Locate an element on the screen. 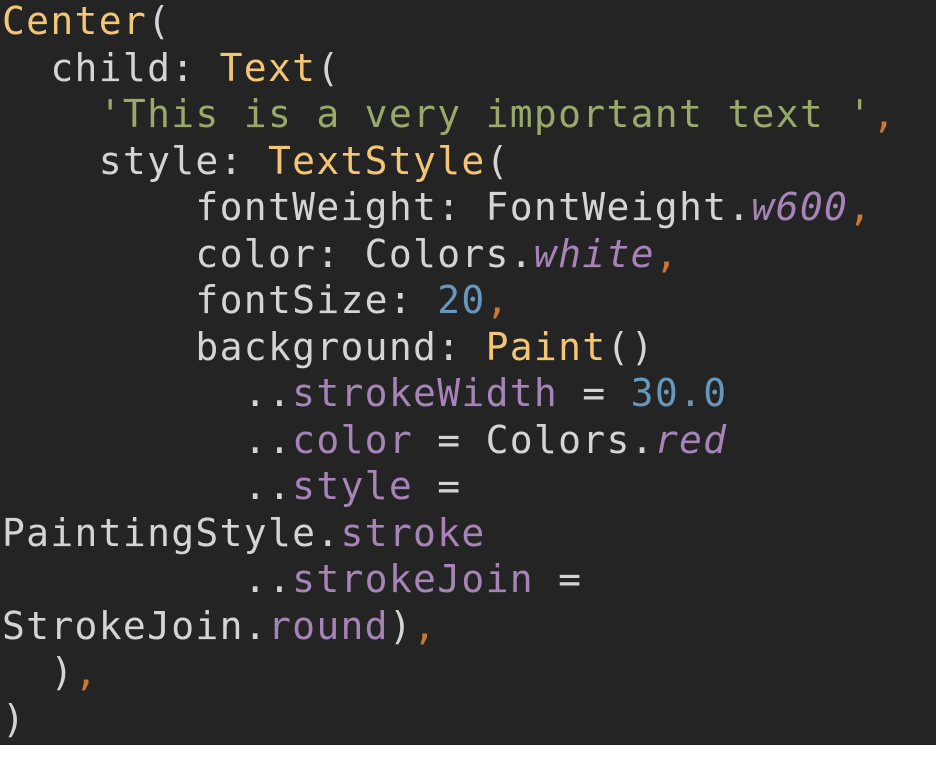 The width and height of the screenshot is (936, 772). code-line: StrokeJoin.round), is located at coordinates (449, 626).